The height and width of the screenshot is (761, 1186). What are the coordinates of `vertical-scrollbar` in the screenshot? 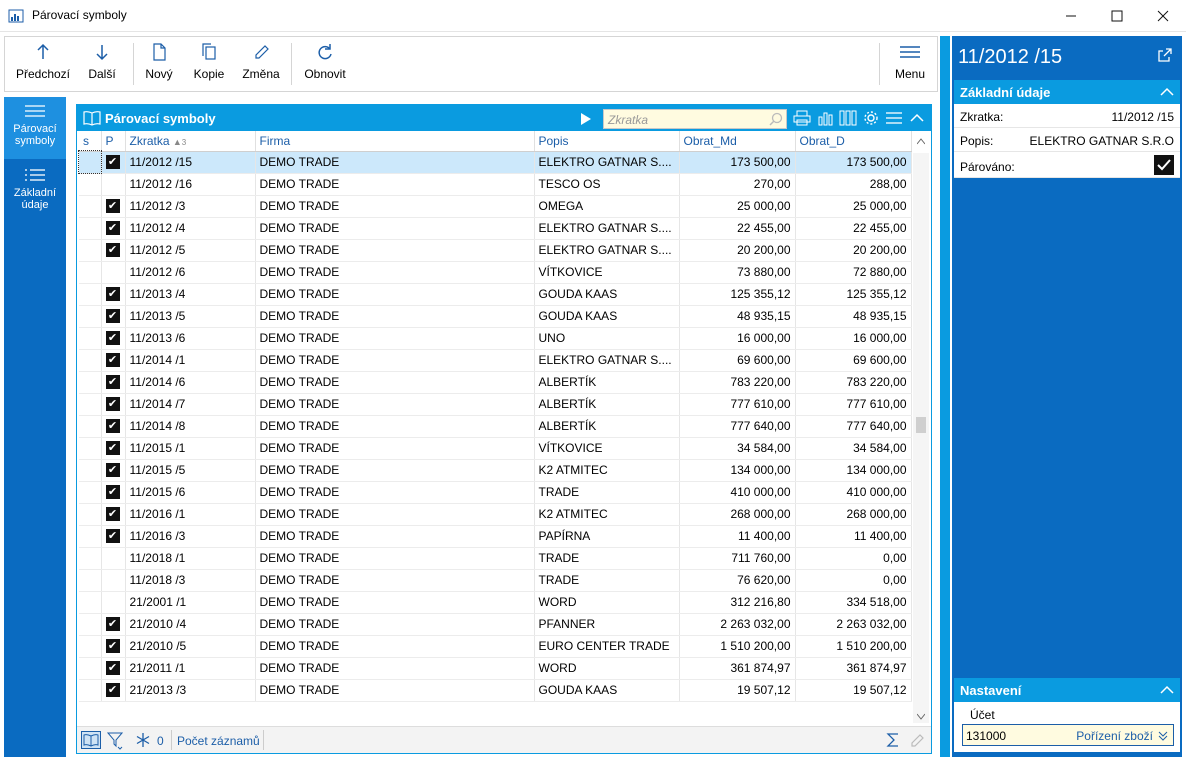 It's located at (921, 430).